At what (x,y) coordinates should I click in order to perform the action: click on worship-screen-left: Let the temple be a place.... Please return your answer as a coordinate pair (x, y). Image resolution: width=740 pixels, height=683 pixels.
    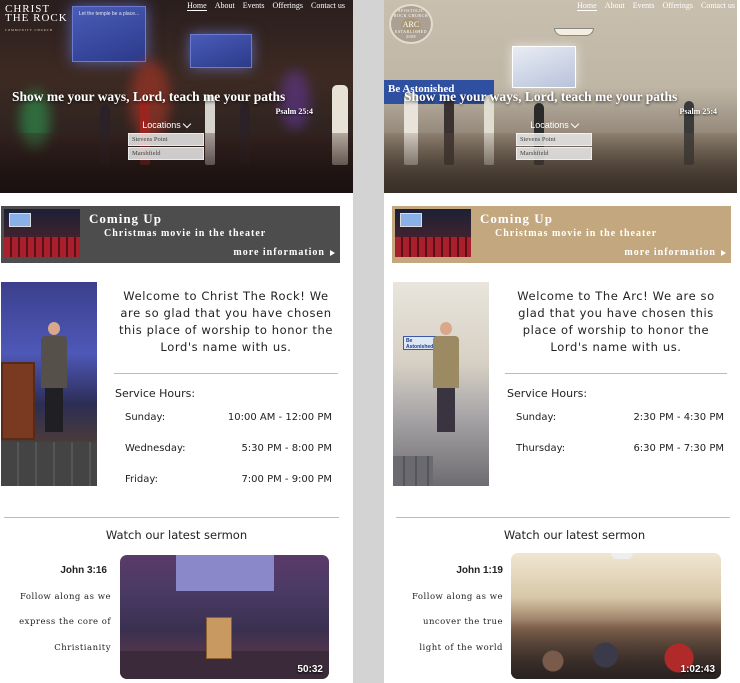
    Looking at the image, I should click on (109, 34).